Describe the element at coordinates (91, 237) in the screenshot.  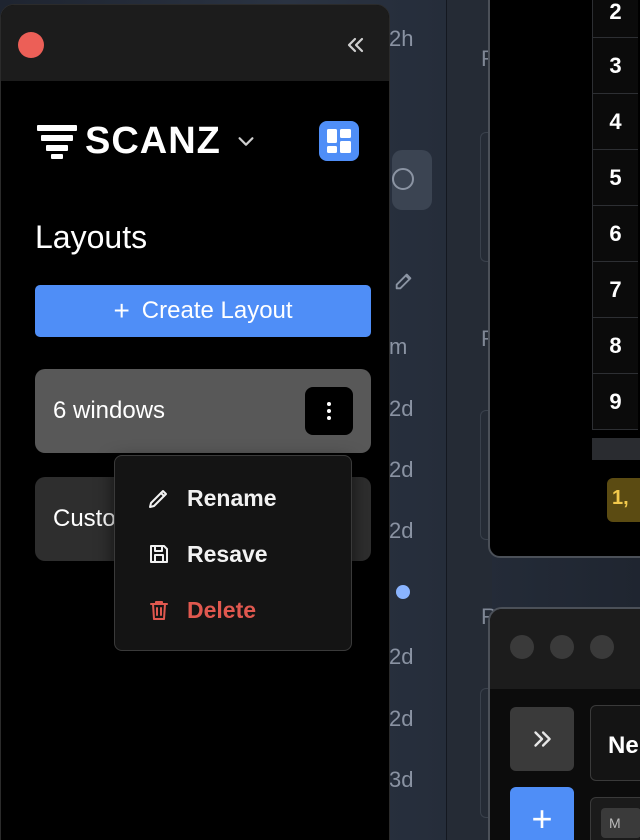
I see `page-title: Layouts` at that location.